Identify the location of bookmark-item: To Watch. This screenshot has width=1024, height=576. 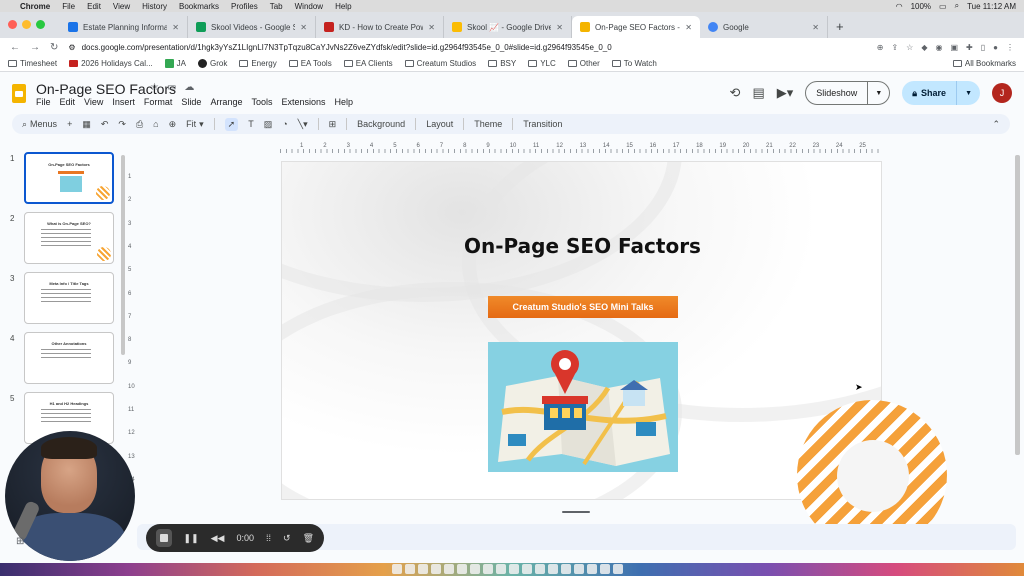
(634, 63).